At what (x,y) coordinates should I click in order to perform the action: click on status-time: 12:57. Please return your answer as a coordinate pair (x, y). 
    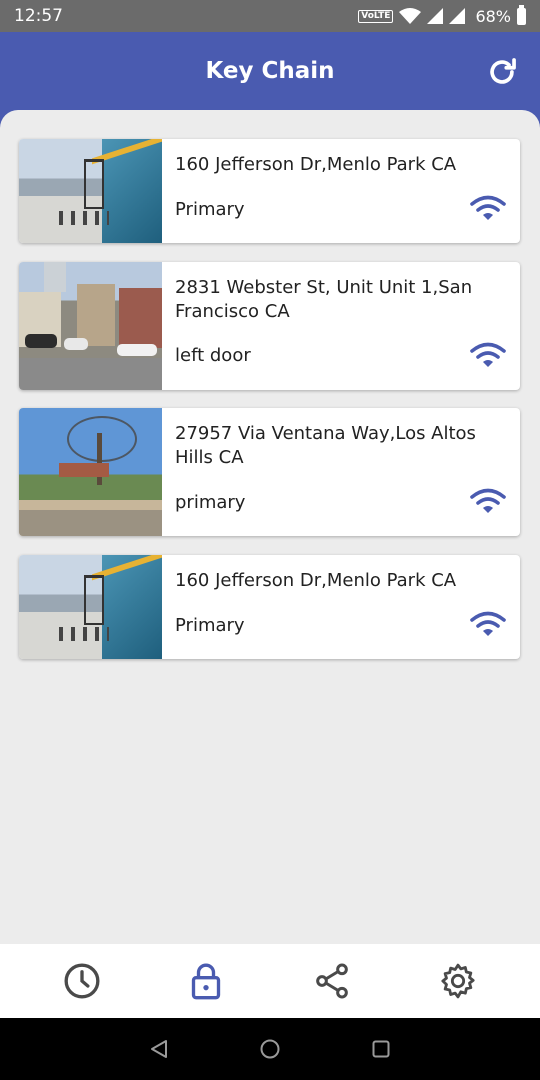
    Looking at the image, I should click on (38, 16).